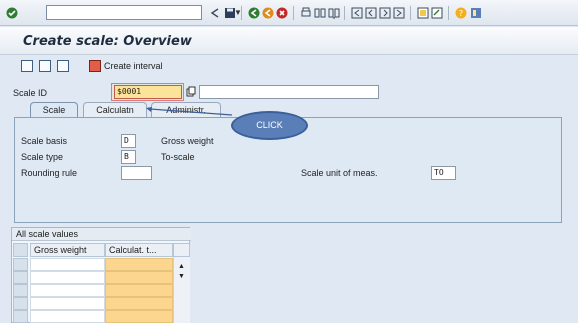  I want to click on scale-type-input: B, so click(128, 157).